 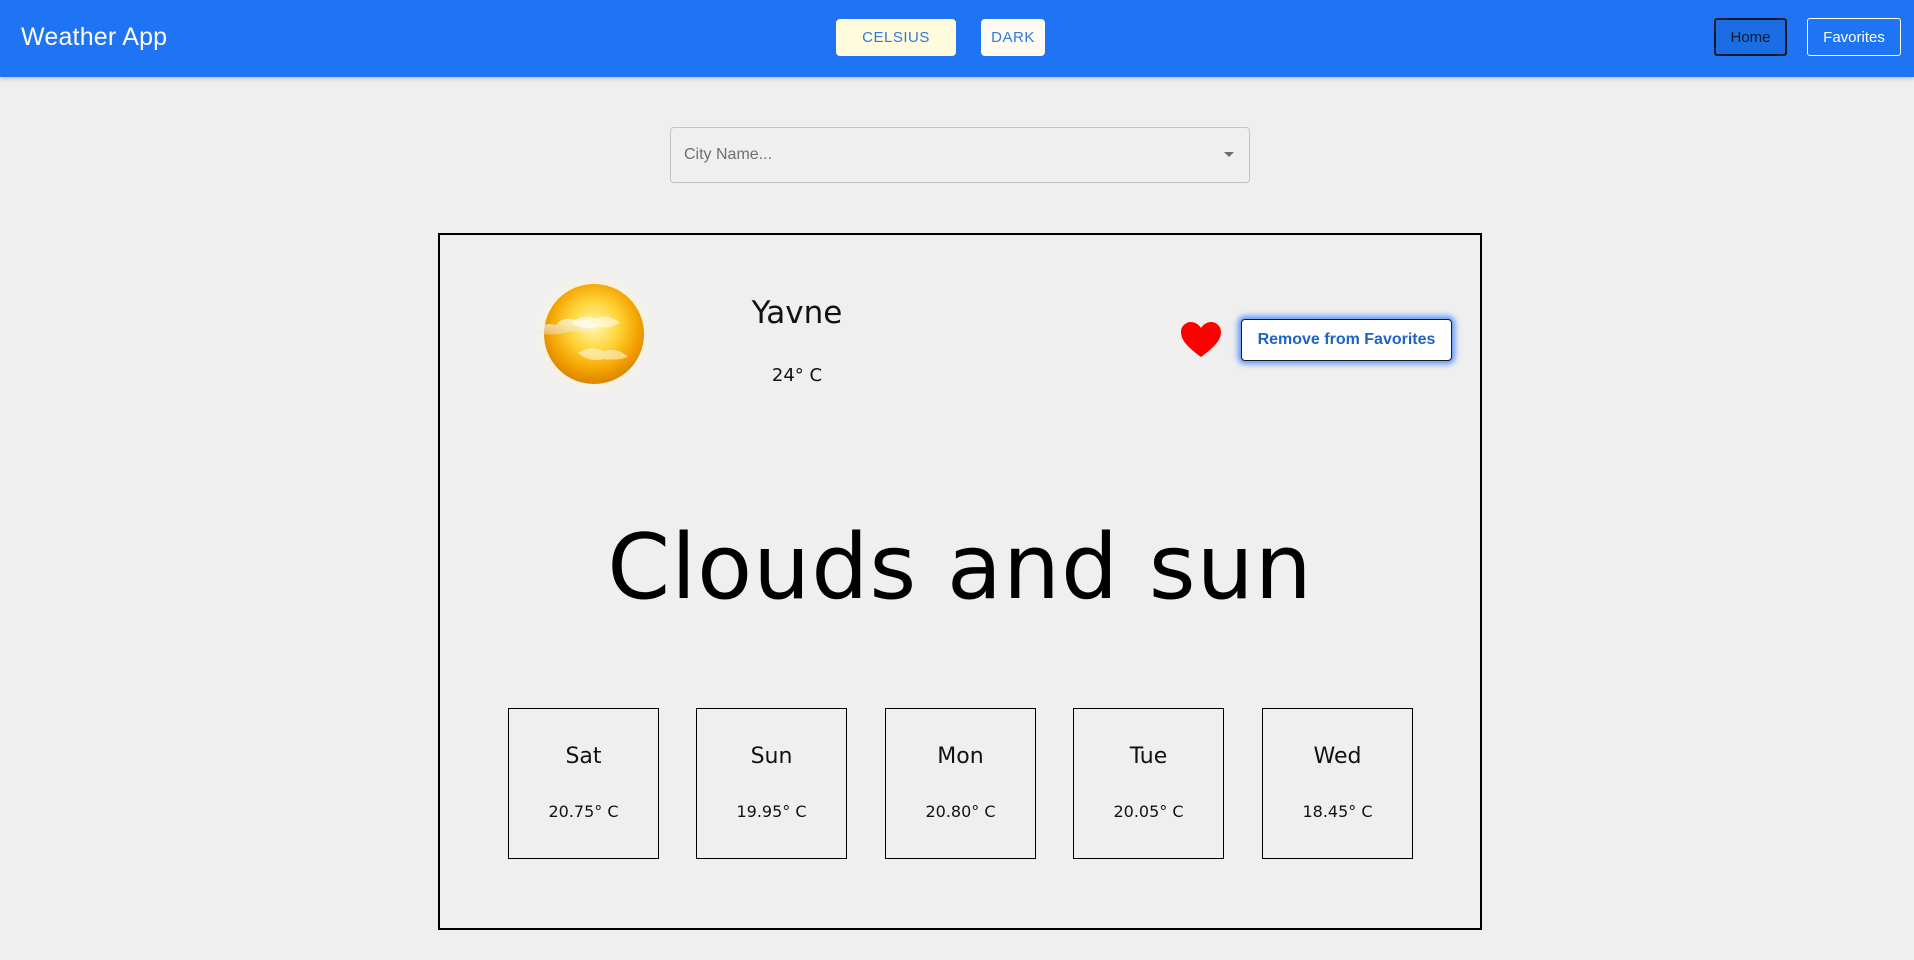 What do you see at coordinates (941, 155) in the screenshot?
I see `city-search-input` at bounding box center [941, 155].